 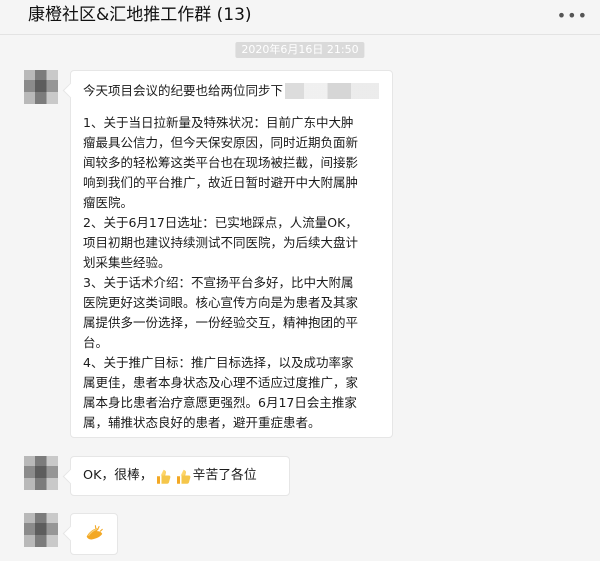 What do you see at coordinates (140, 15) in the screenshot?
I see `chat-title: 康橙社区&汇地推工作群 (13)` at bounding box center [140, 15].